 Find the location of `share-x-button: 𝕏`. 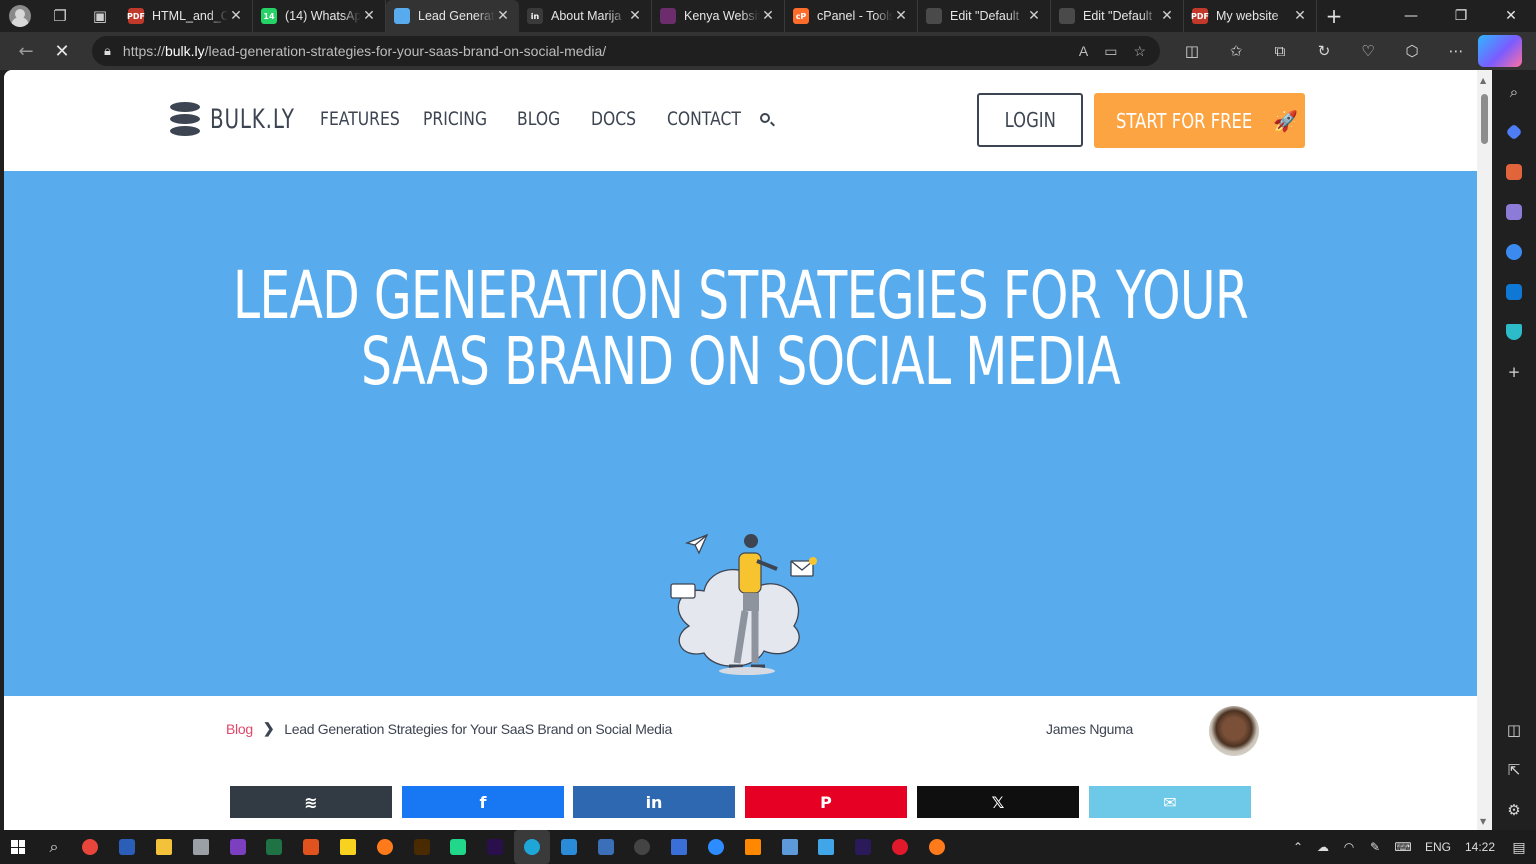

share-x-button: 𝕏 is located at coordinates (998, 802).